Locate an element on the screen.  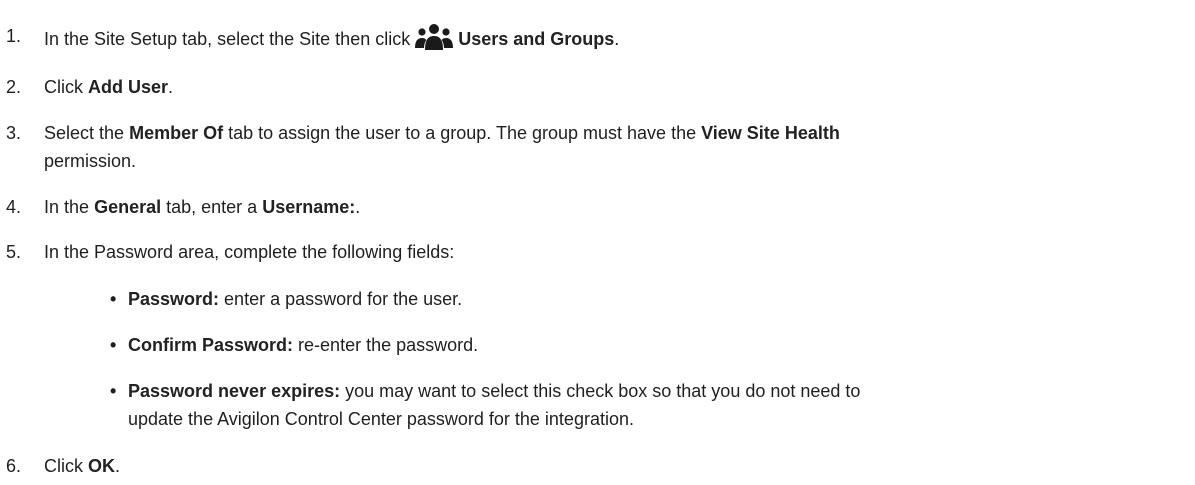
confirm-password-label: Confirm Password: is located at coordinates (211, 345).